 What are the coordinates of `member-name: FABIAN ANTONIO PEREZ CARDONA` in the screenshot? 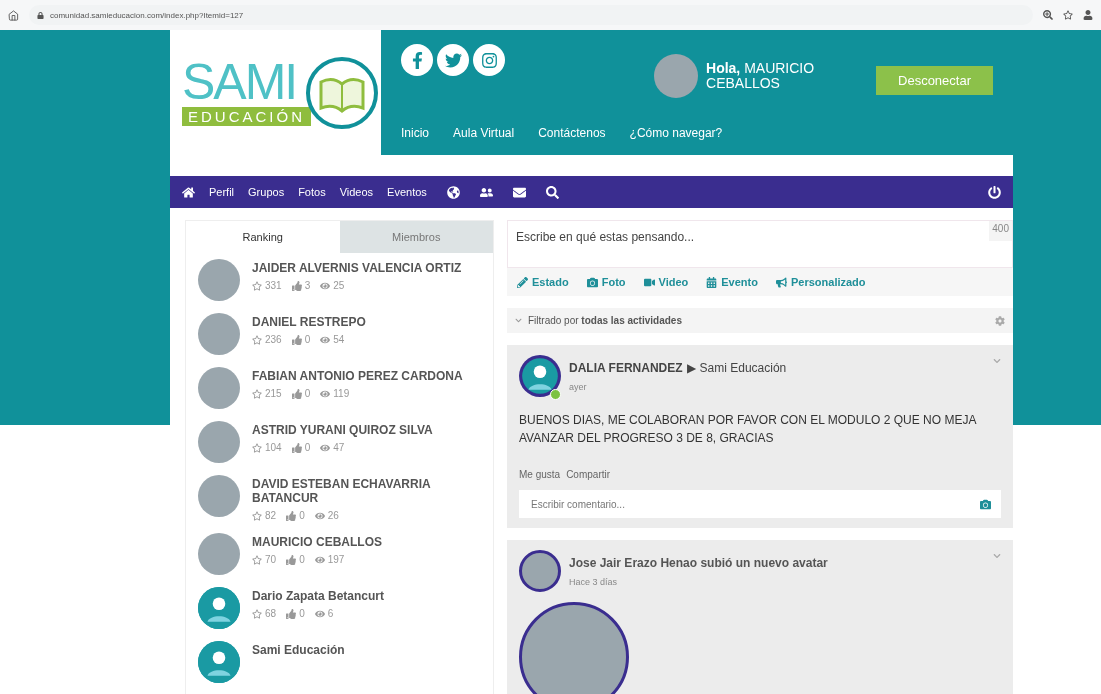 It's located at (357, 376).